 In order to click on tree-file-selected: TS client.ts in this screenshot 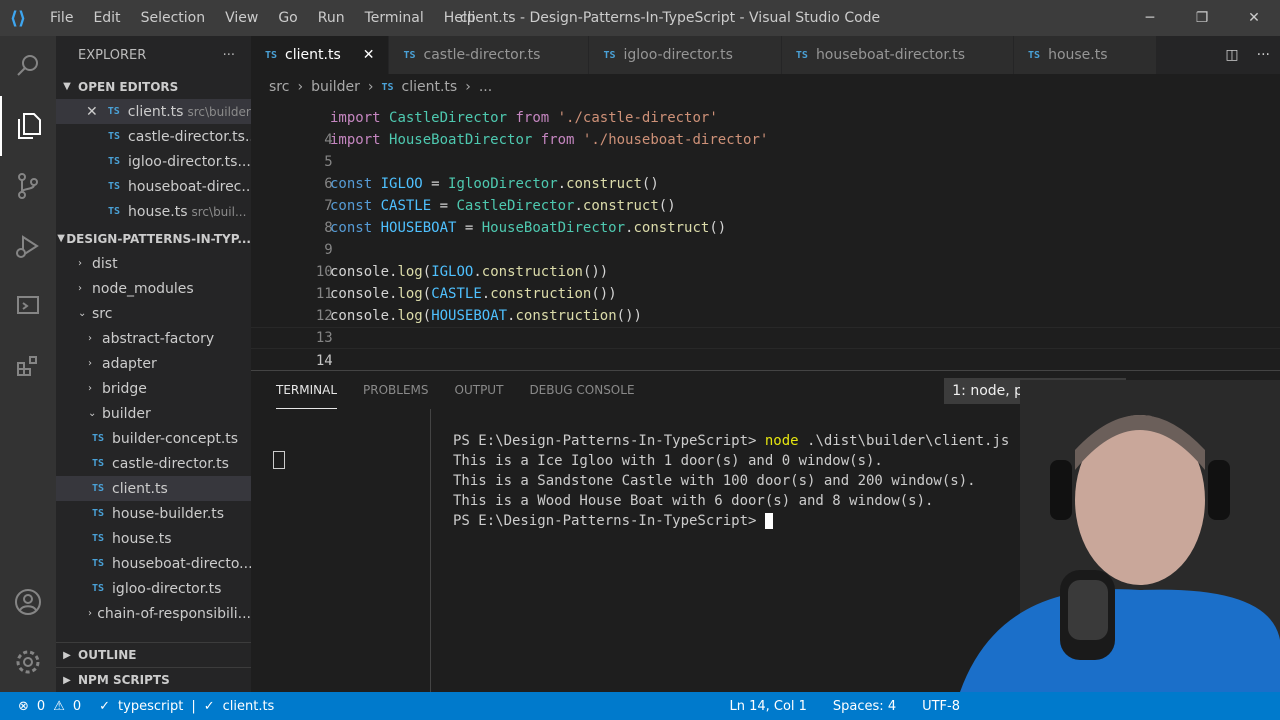, I will do `click(153, 488)`.